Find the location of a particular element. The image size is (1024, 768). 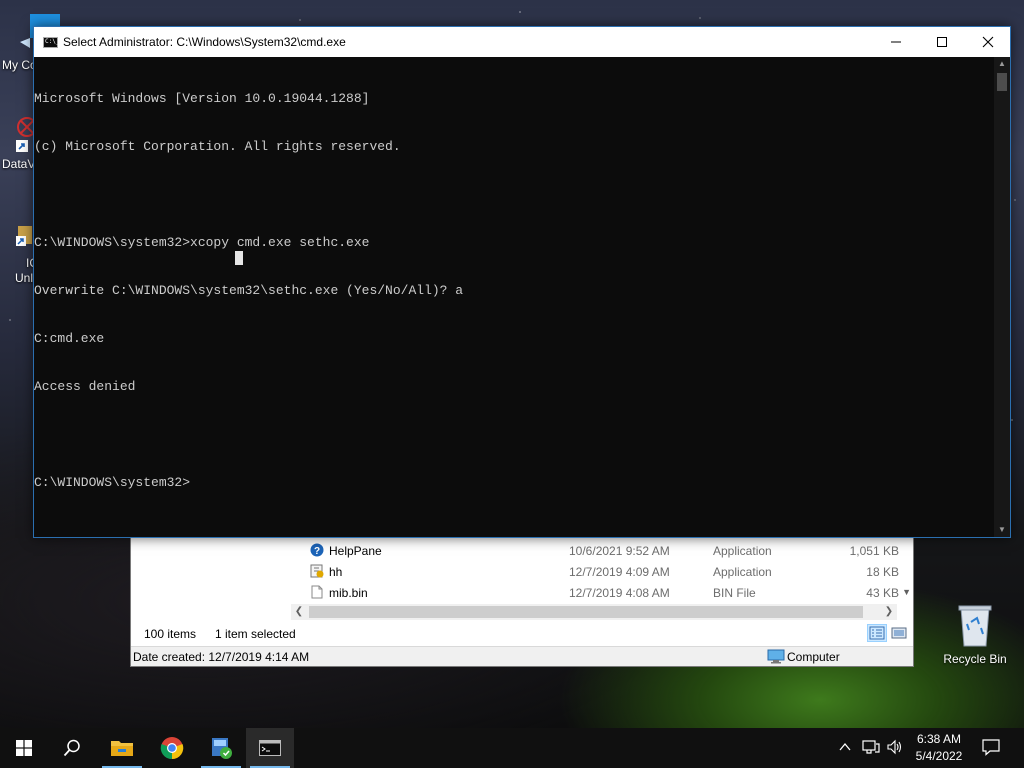

navigation-pane is located at coordinates (211, 579).